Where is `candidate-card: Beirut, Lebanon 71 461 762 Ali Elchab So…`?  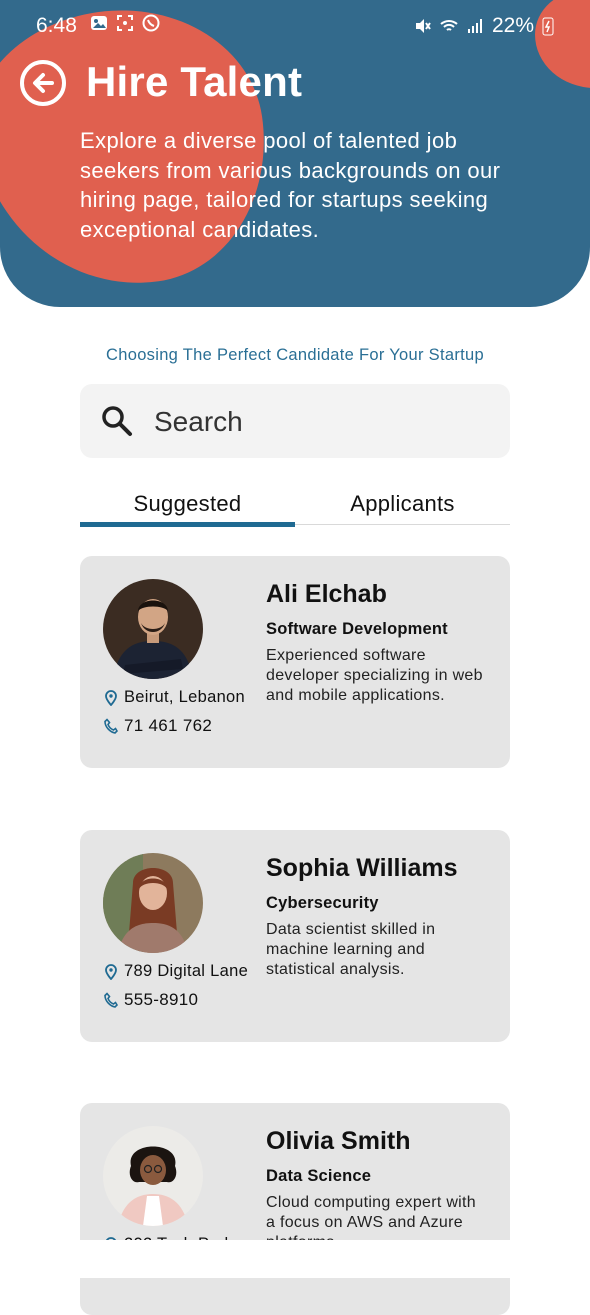 candidate-card: Beirut, Lebanon 71 461 762 Ali Elchab So… is located at coordinates (295, 662).